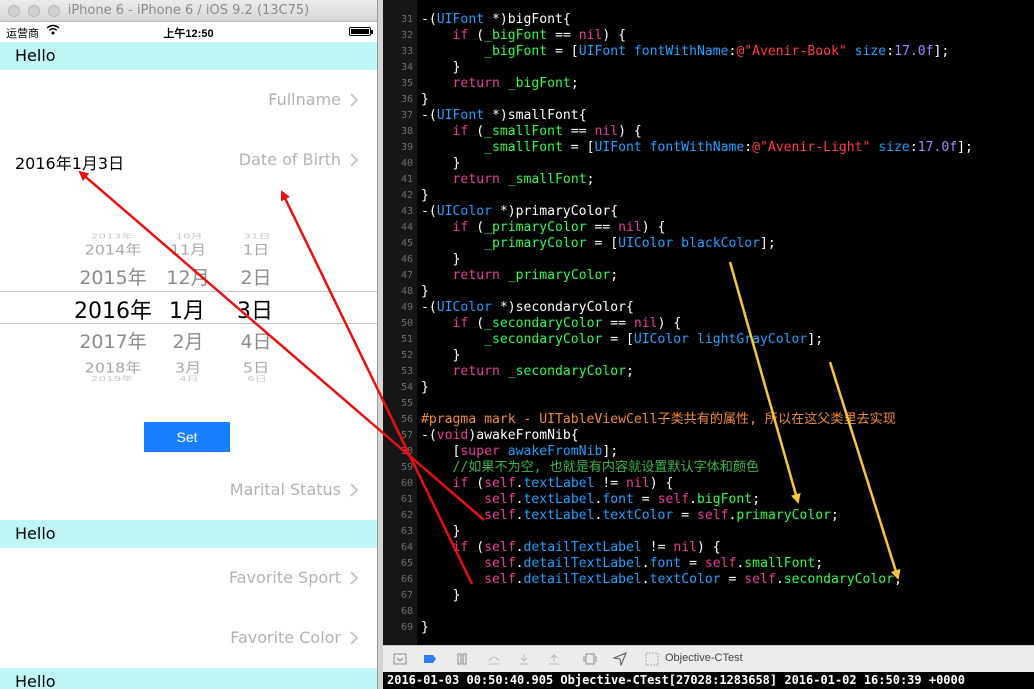 The width and height of the screenshot is (1034, 689). I want to click on code-line: 54}, so click(708, 388).